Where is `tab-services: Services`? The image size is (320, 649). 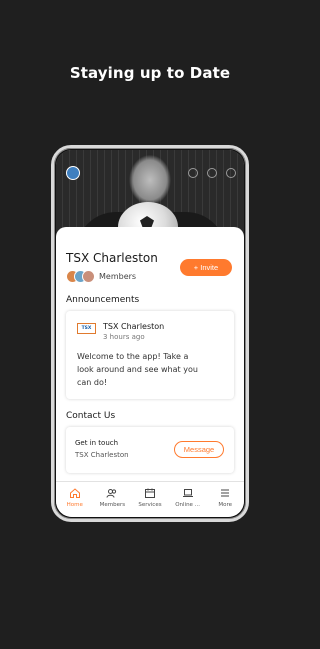 tab-services: Services is located at coordinates (150, 499).